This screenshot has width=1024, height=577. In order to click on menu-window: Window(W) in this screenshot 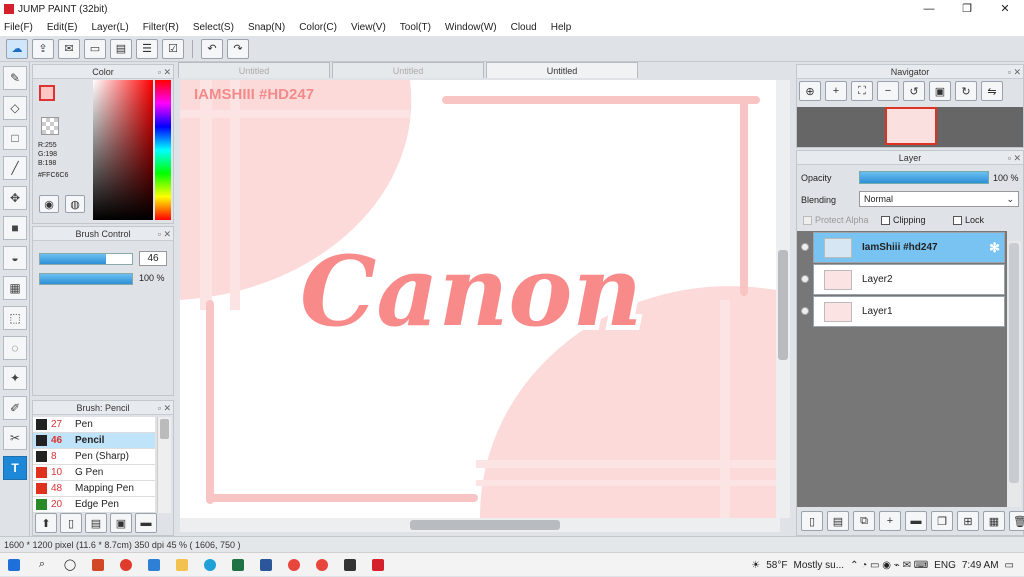, I will do `click(471, 27)`.